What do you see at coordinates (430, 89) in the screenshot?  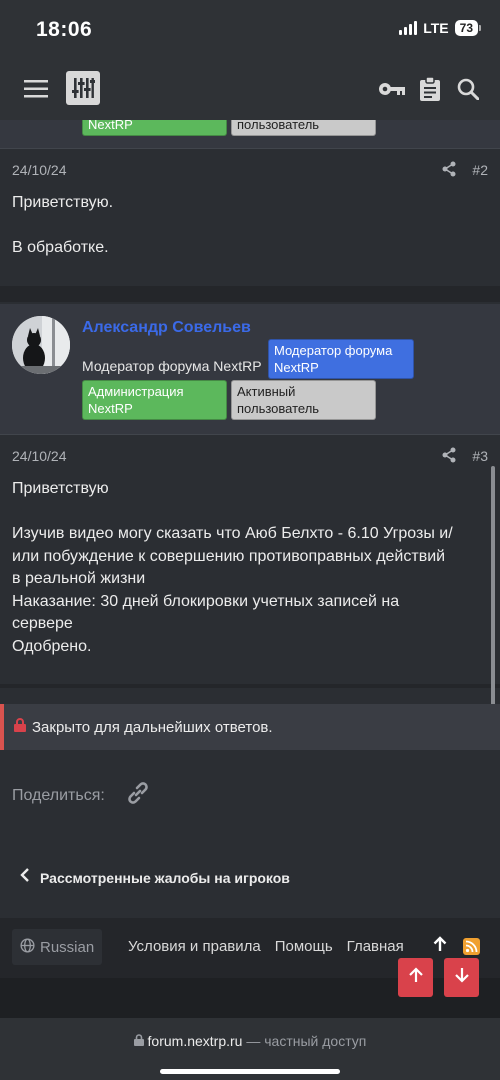 I see `clipboard-icon` at bounding box center [430, 89].